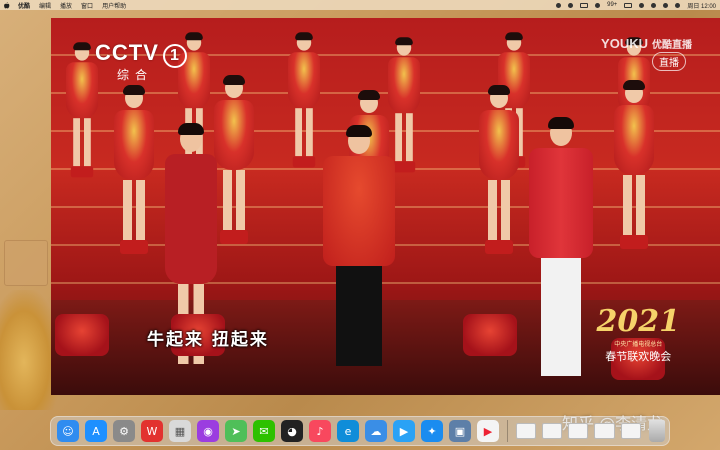 The height and width of the screenshot is (450, 720). Describe the element at coordinates (320, 431) in the screenshot. I see `music-icon: ♪` at that location.